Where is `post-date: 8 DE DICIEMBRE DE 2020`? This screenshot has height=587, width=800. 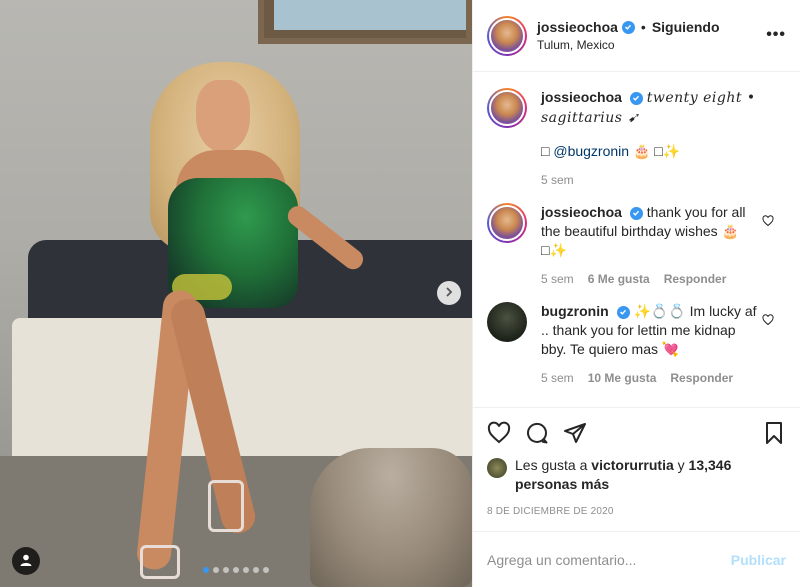
post-date: 8 DE DICIEMBRE DE 2020 is located at coordinates (636, 511).